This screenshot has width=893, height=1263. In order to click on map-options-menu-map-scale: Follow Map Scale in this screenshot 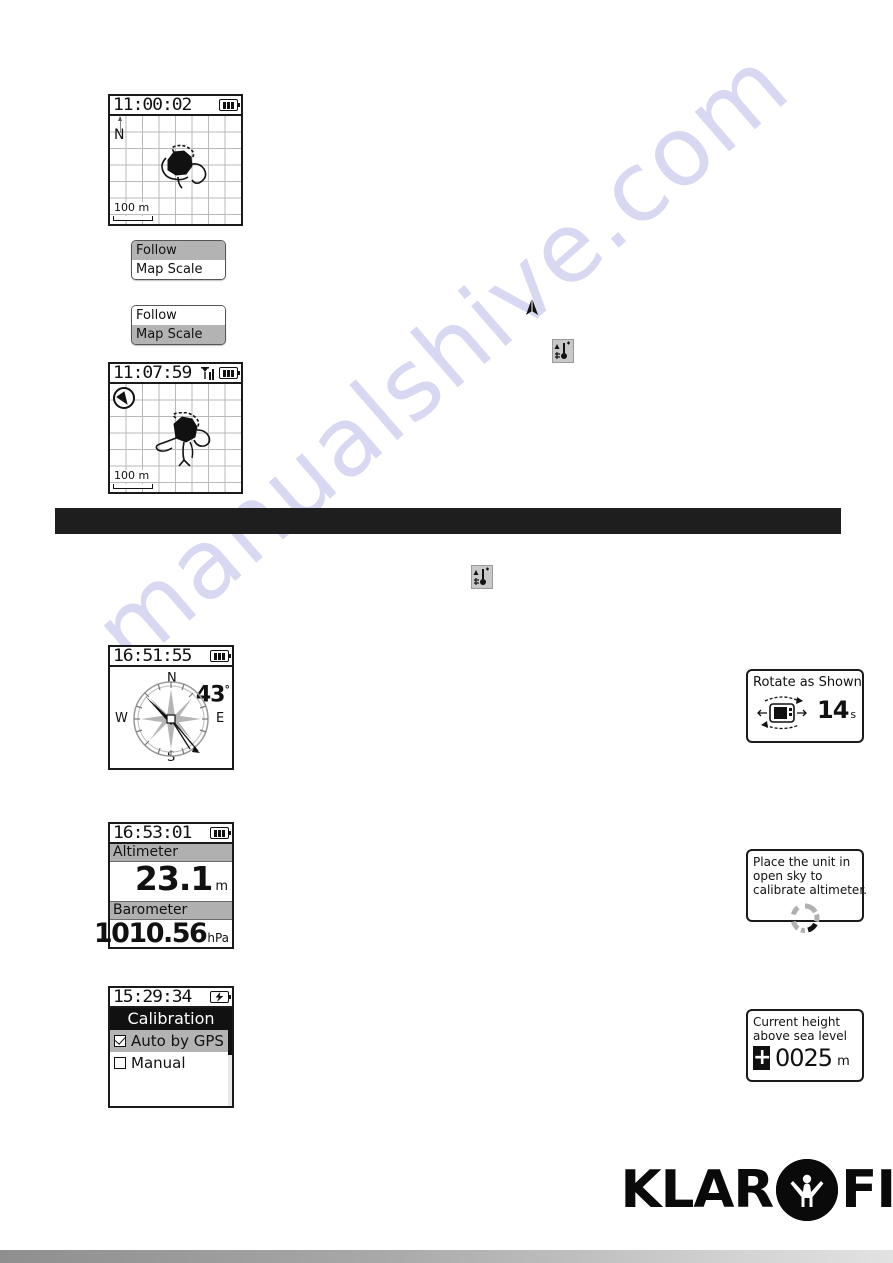, I will do `click(178, 325)`.